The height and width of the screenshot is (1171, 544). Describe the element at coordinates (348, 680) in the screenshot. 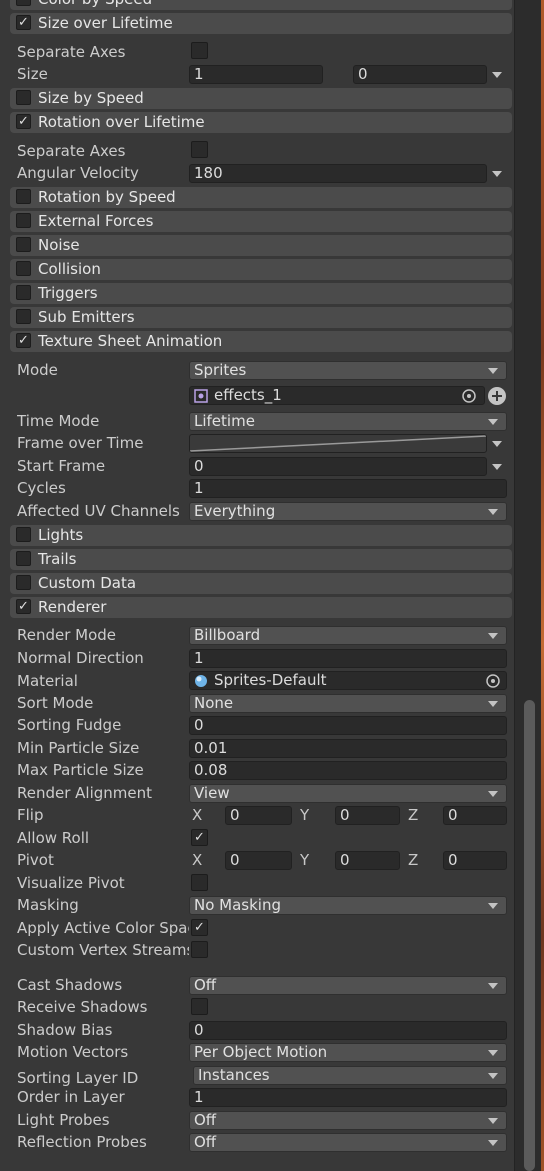

I see `material-object-field: Sprites-Default` at that location.